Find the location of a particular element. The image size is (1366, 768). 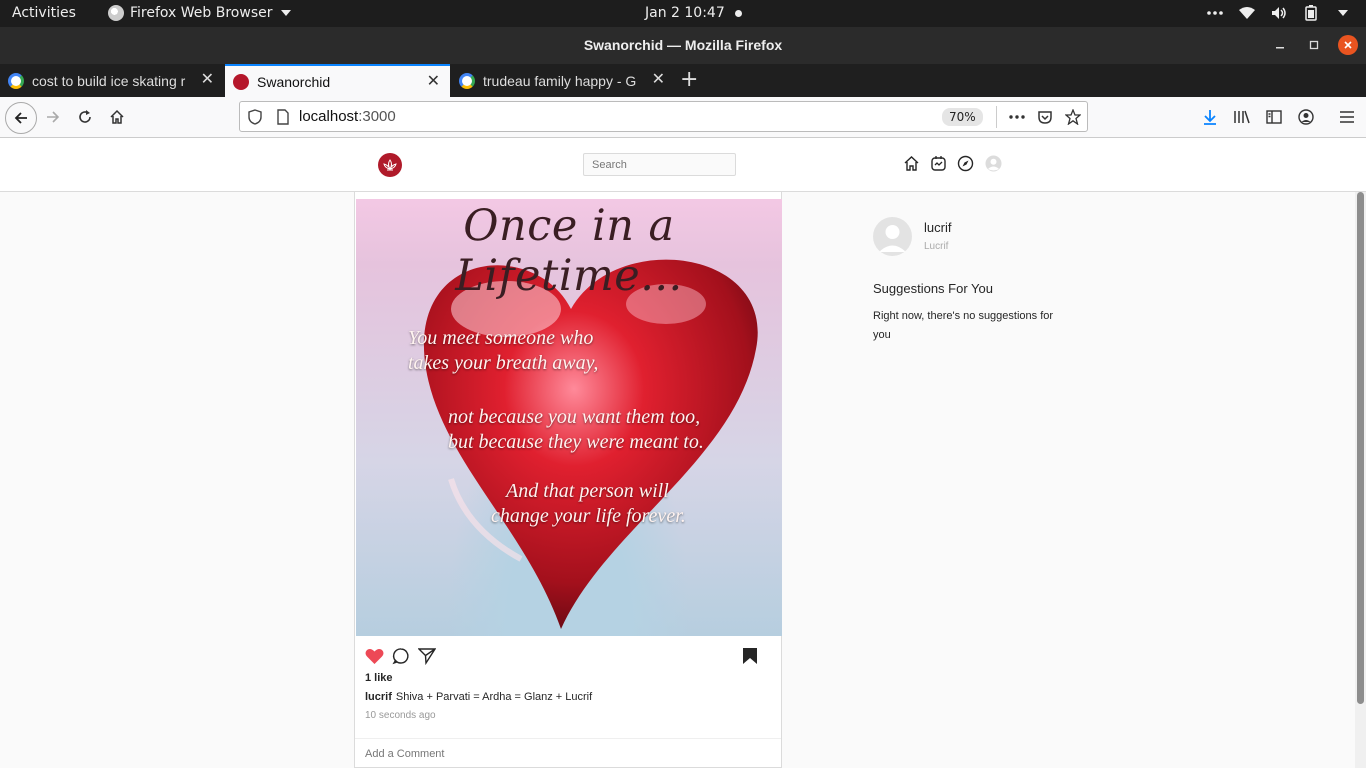

swanorchid-icon is located at coordinates (241, 81).